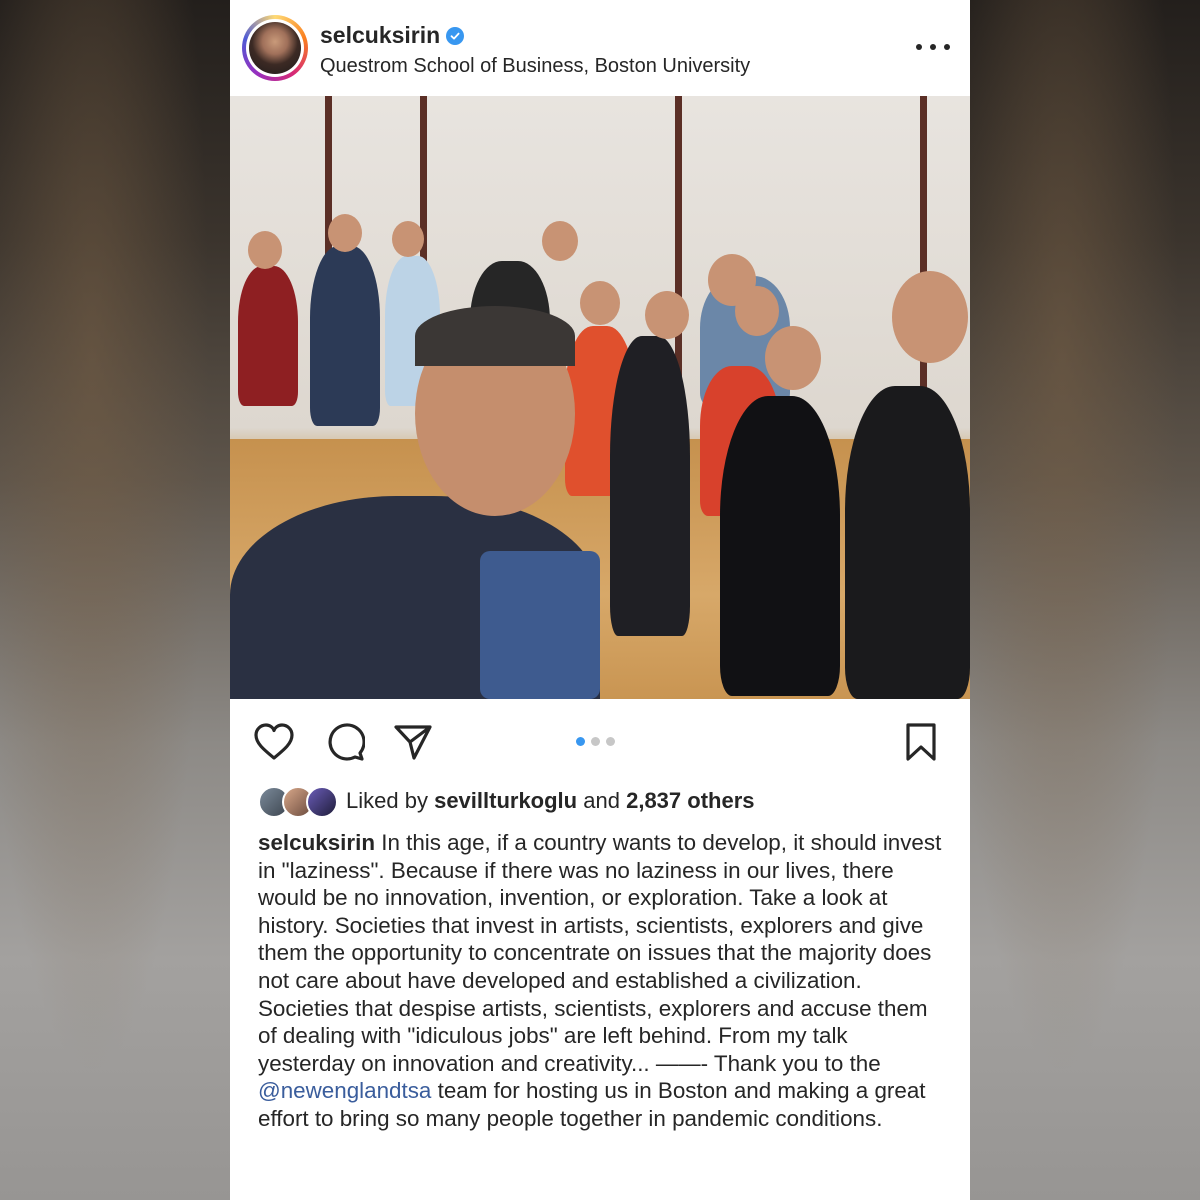 Image resolution: width=1200 pixels, height=1200 pixels. What do you see at coordinates (540, 625) in the screenshot?
I see `person-sweater` at bounding box center [540, 625].